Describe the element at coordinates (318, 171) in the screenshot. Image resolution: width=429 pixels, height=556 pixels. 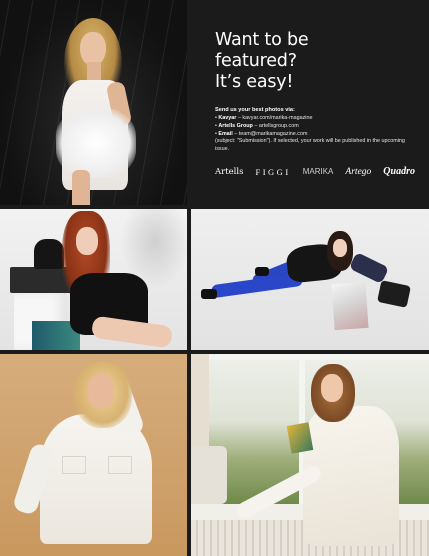
I see `logo-marika: MARIKA` at that location.